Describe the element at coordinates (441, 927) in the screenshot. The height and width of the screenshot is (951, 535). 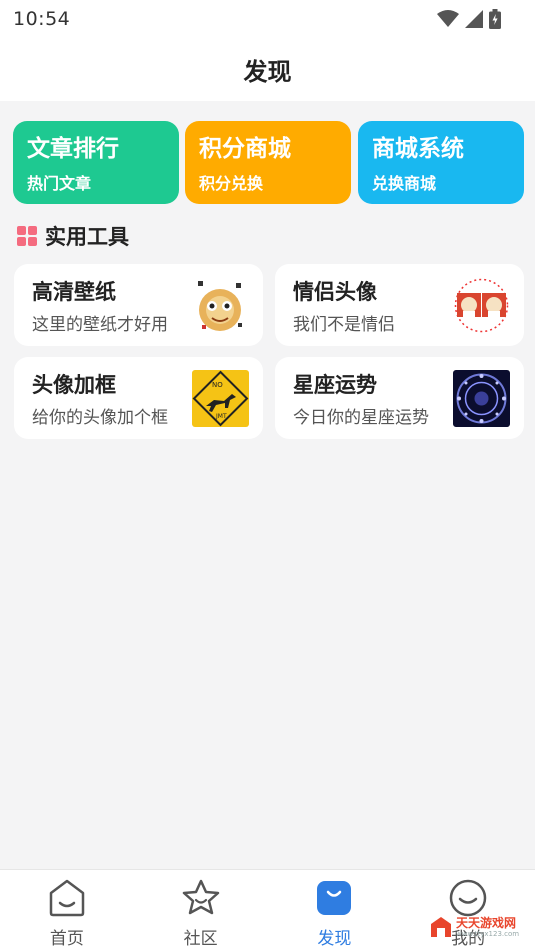
I see `watermark-logo` at that location.